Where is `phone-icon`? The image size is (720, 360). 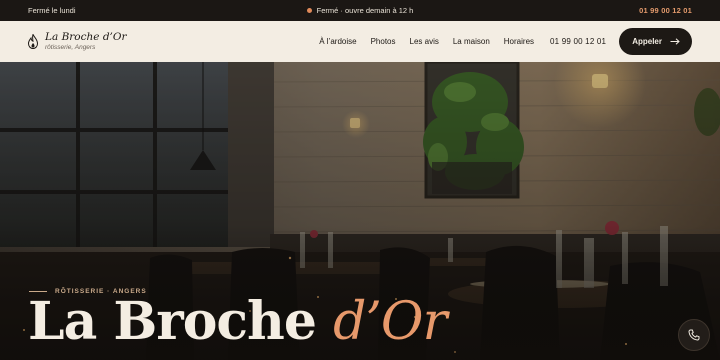 phone-icon is located at coordinates (694, 335).